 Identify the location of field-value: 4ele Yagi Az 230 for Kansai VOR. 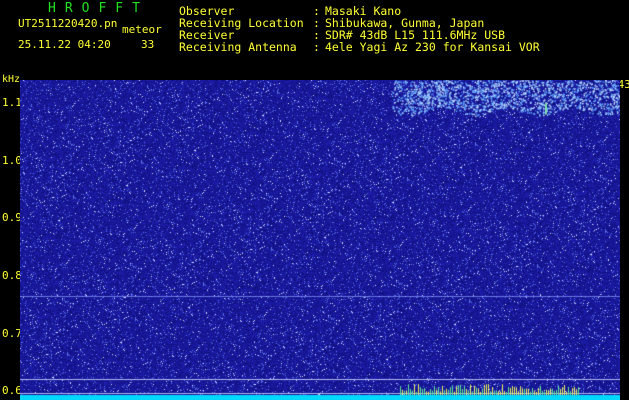
(432, 47).